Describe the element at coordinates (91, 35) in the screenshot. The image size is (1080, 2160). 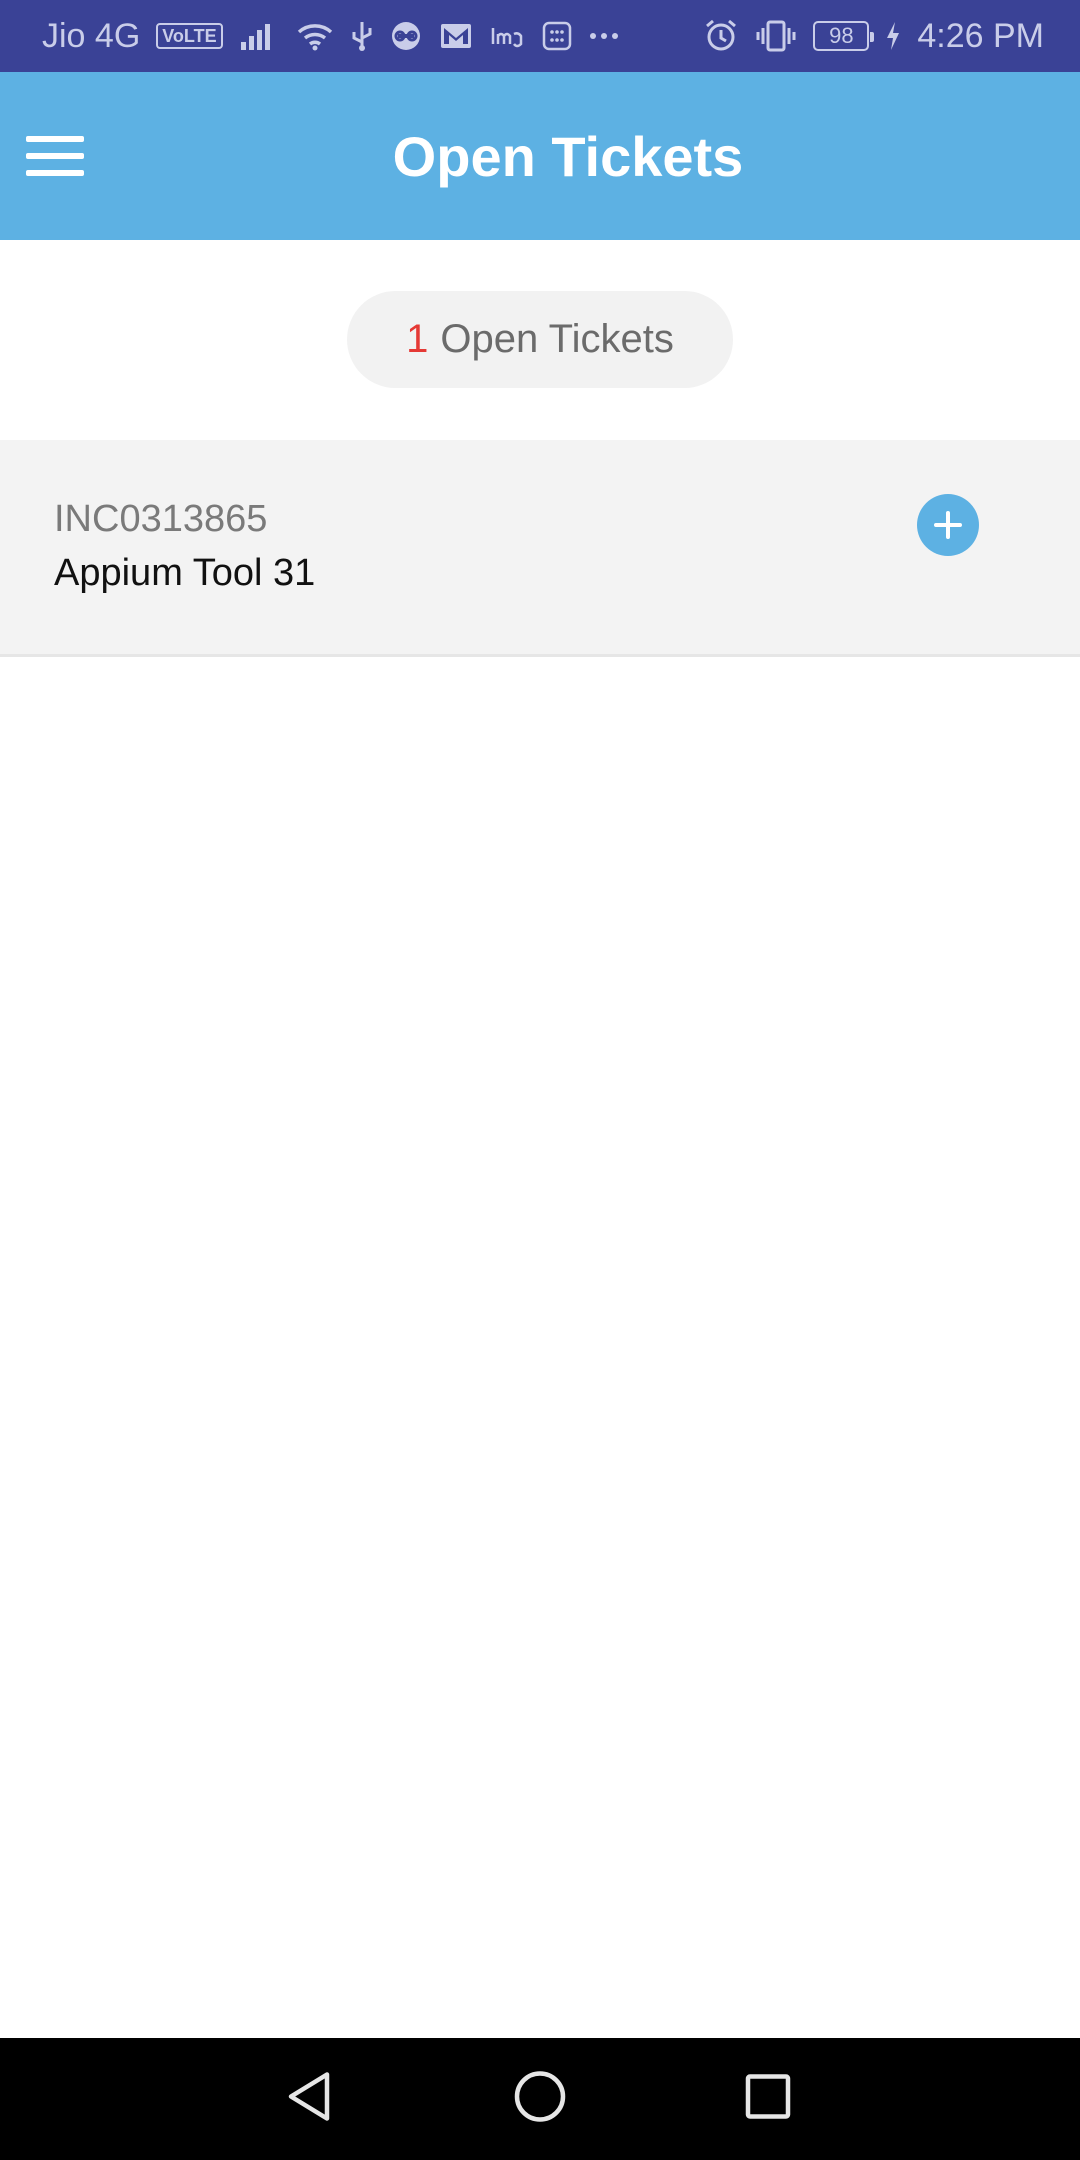
I see `carrier-label: Jio 4G` at that location.